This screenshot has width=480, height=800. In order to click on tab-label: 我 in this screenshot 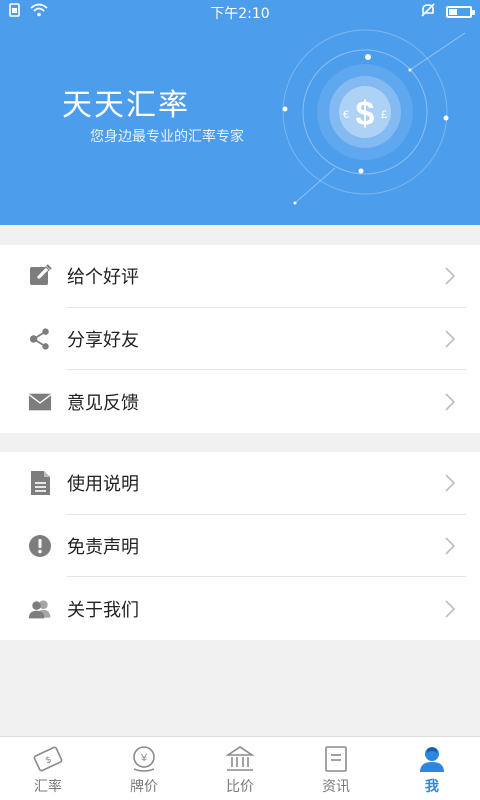, I will do `click(432, 787)`.